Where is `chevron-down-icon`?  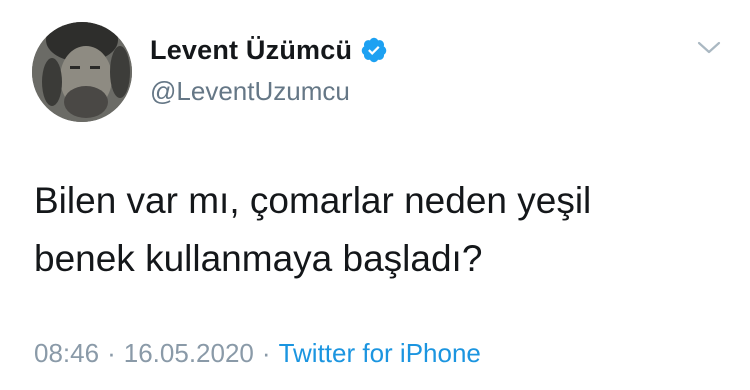
chevron-down-icon is located at coordinates (709, 48).